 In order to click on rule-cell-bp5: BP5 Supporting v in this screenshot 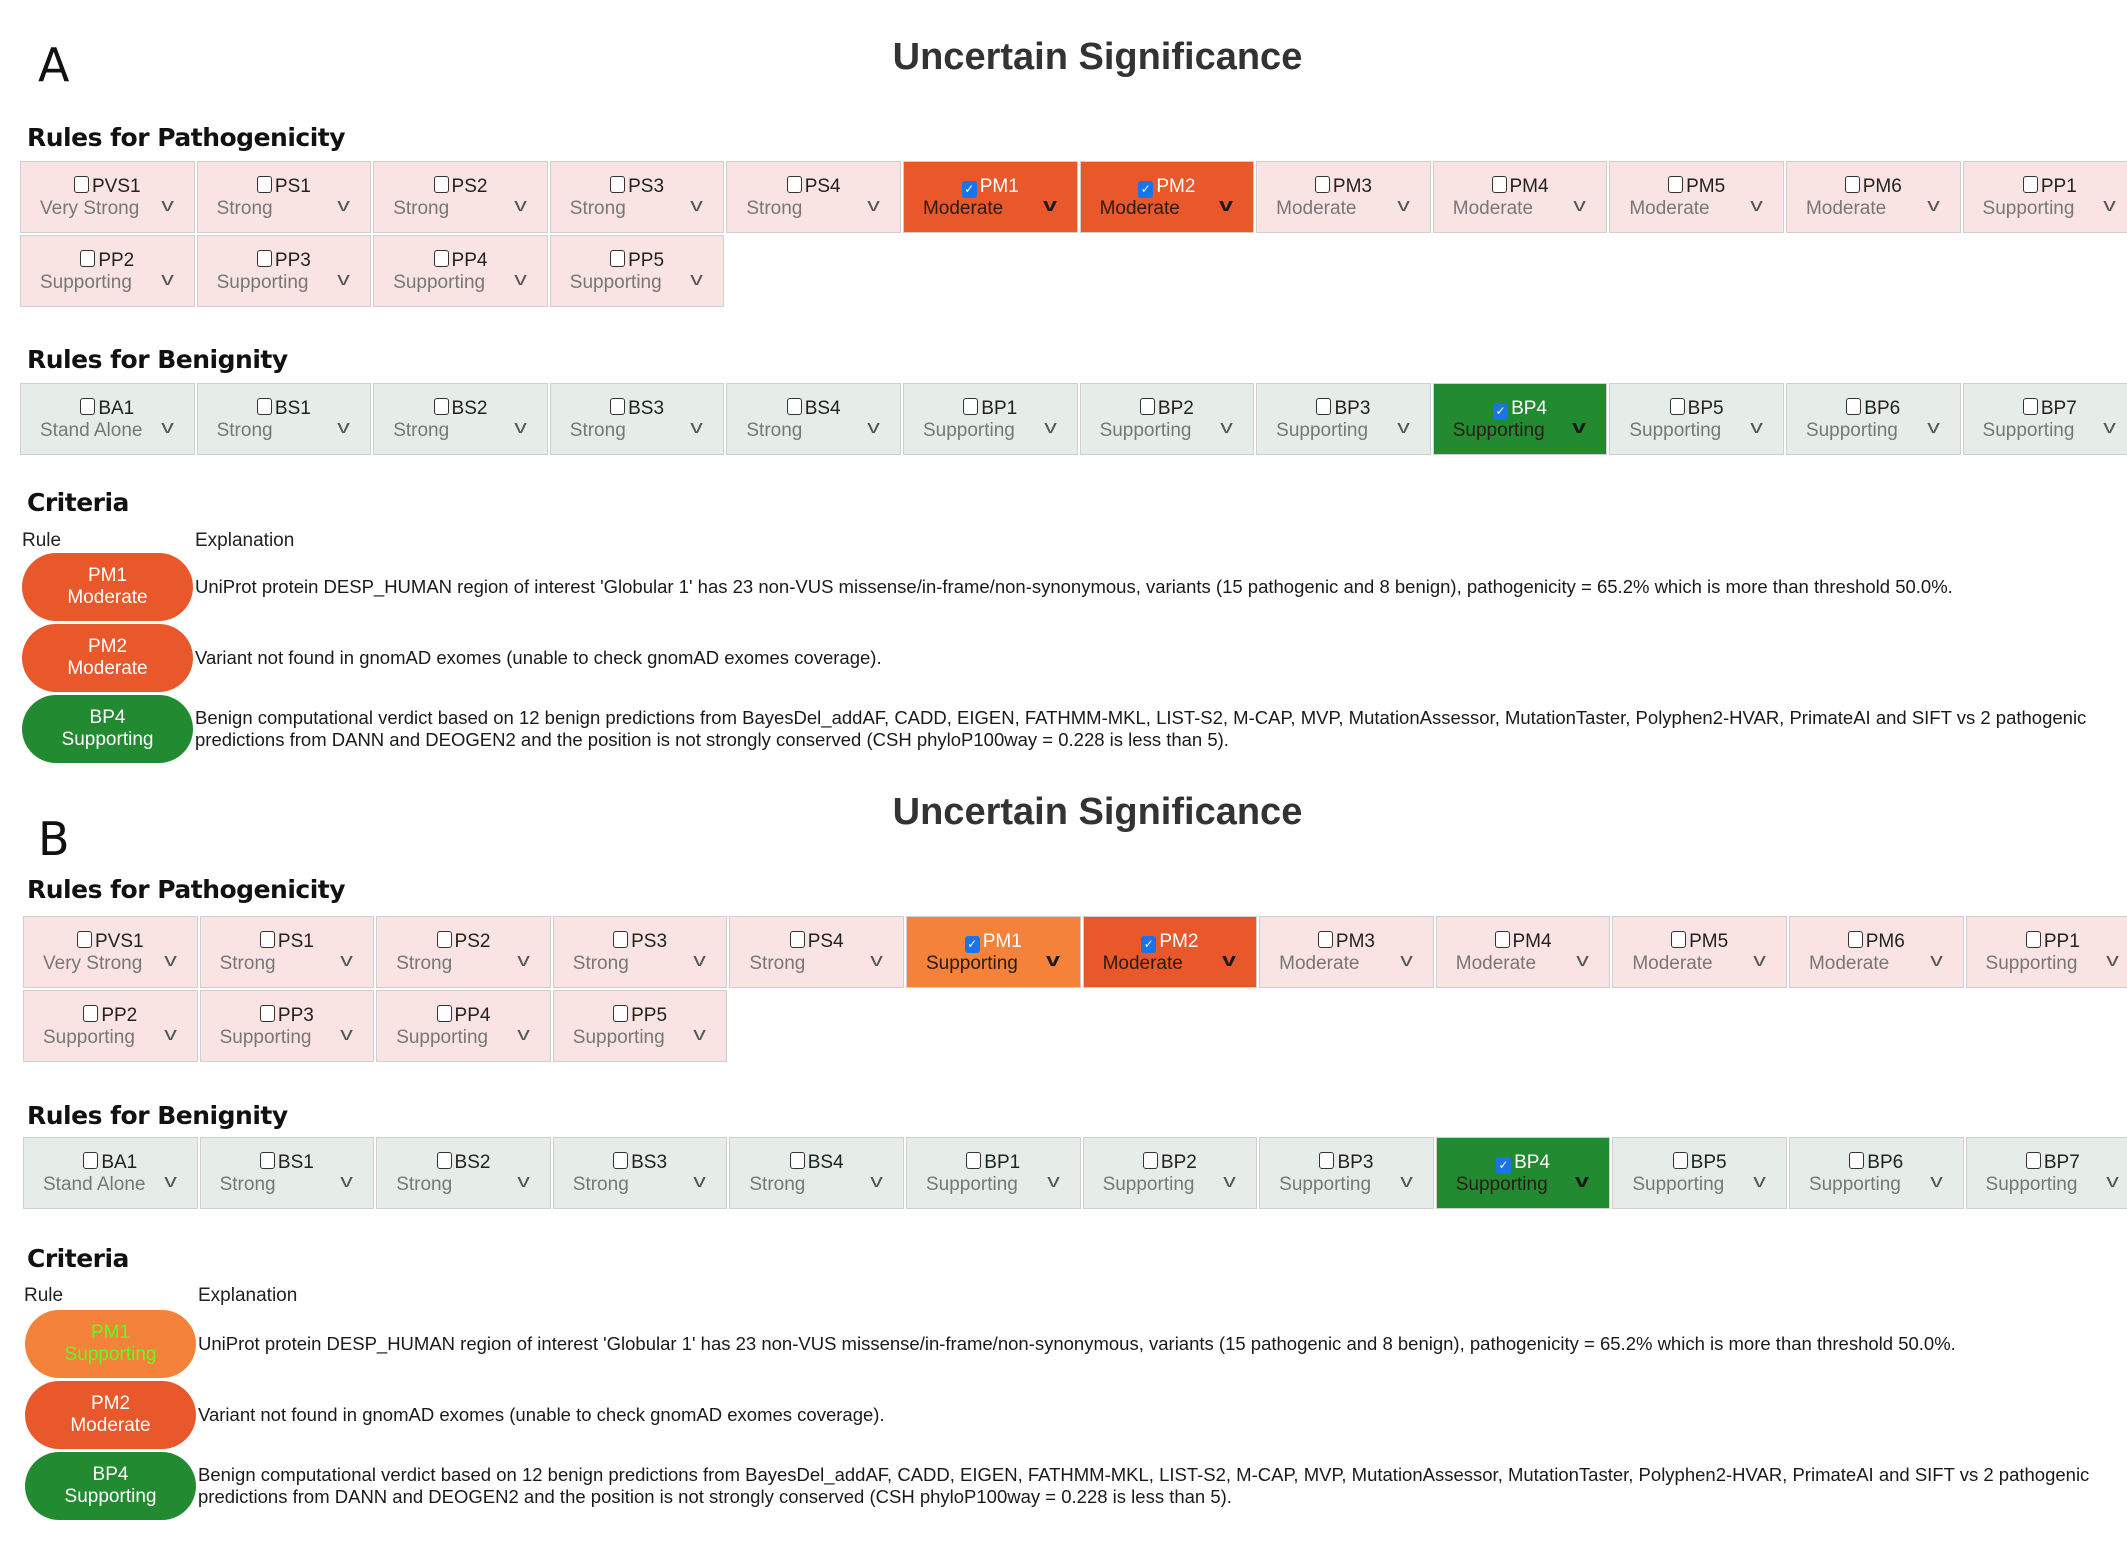, I will do `click(1699, 1173)`.